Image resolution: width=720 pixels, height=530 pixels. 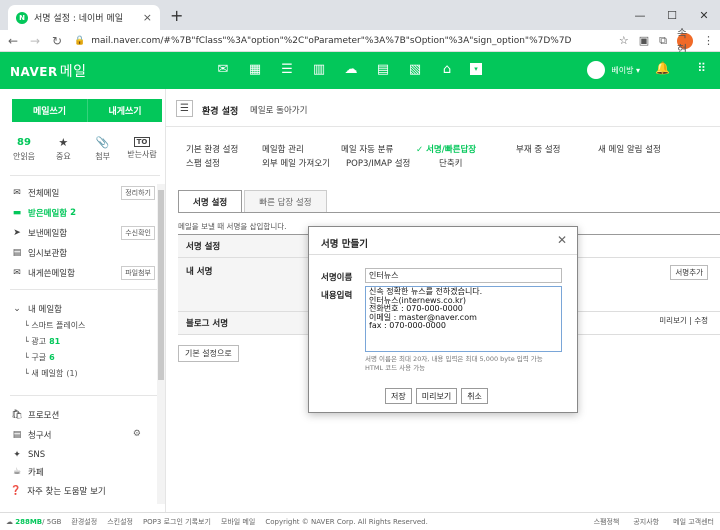 I want to click on menu-auto-sort: 메일 자동 분류, so click(x=367, y=149).